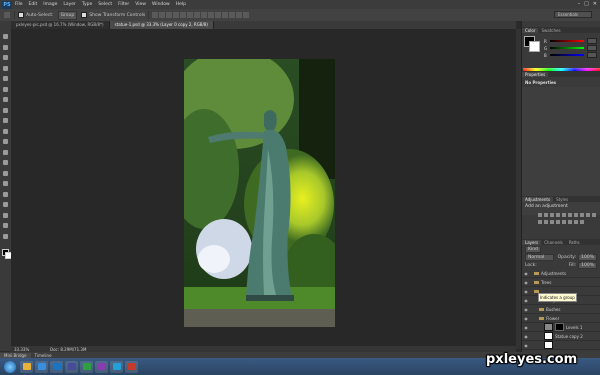  I want to click on workspace-switcher: Essentials, so click(573, 14).